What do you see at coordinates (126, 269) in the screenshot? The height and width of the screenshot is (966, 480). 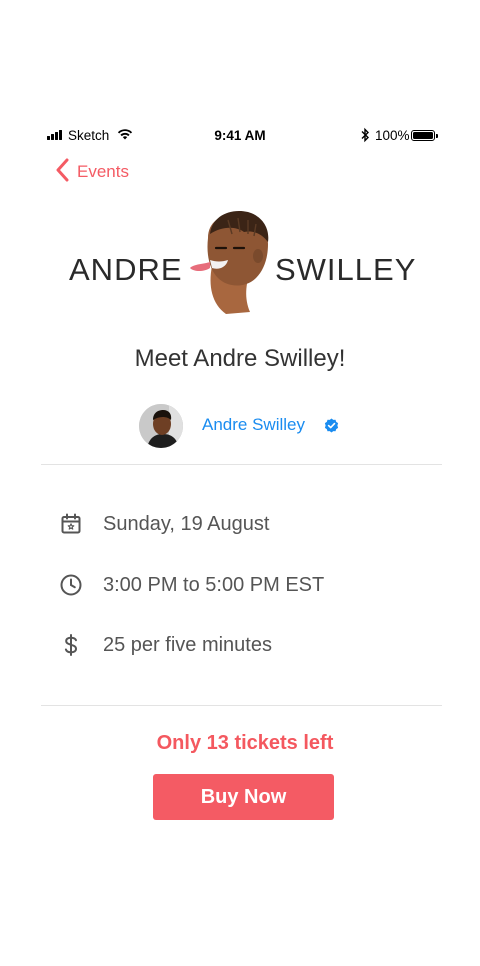 I see `brand-first-name: ANDRE` at bounding box center [126, 269].